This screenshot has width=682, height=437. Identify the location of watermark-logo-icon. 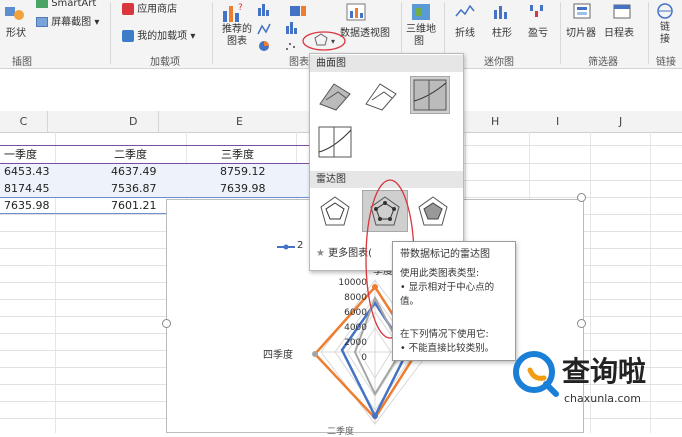
(536, 374).